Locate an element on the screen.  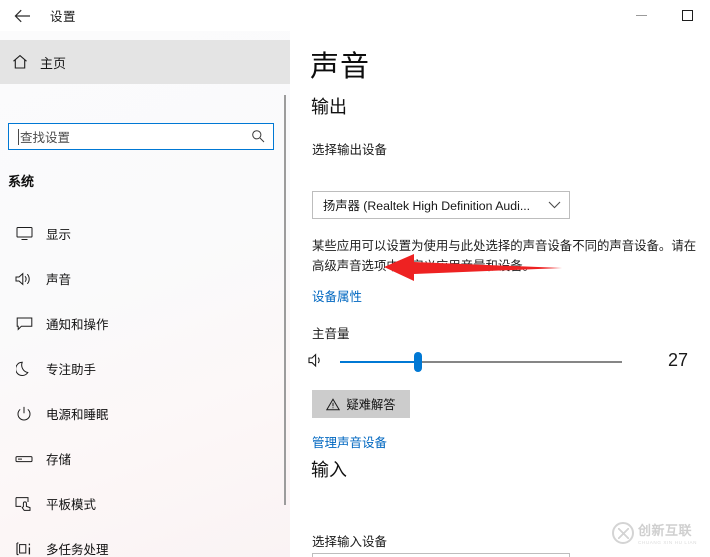
power-icon is located at coordinates (24, 414).